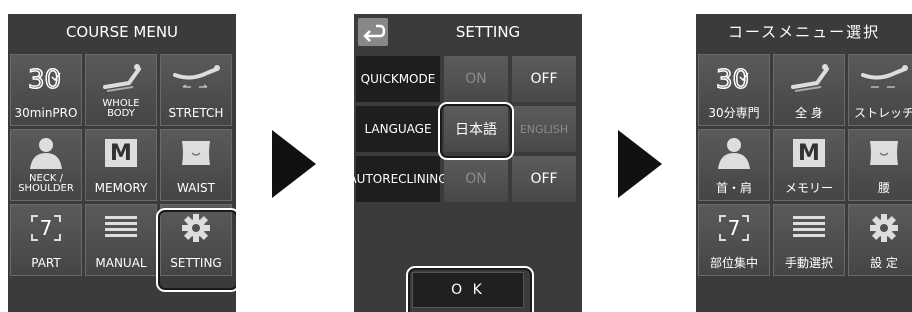 Image resolution: width=912 pixels, height=312 pixels. Describe the element at coordinates (734, 113) in the screenshot. I see `tile-label: 30分専門` at that location.